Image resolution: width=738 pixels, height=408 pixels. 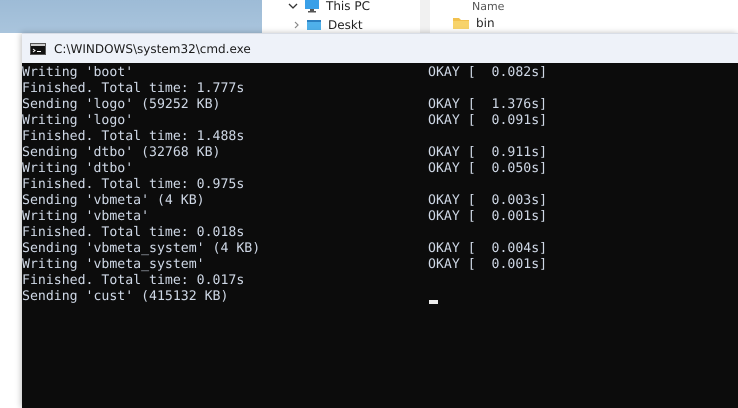 I want to click on output-line: Finished. Total time: 0.975s, so click(x=134, y=185).